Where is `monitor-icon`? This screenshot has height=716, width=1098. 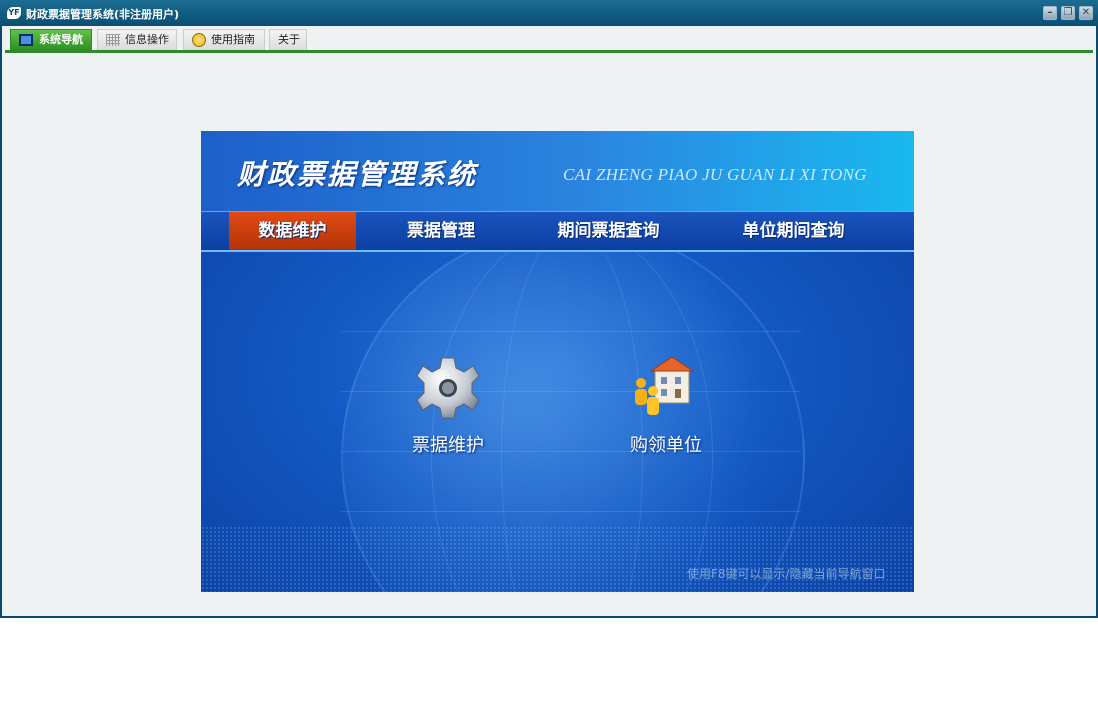
monitor-icon is located at coordinates (26, 40).